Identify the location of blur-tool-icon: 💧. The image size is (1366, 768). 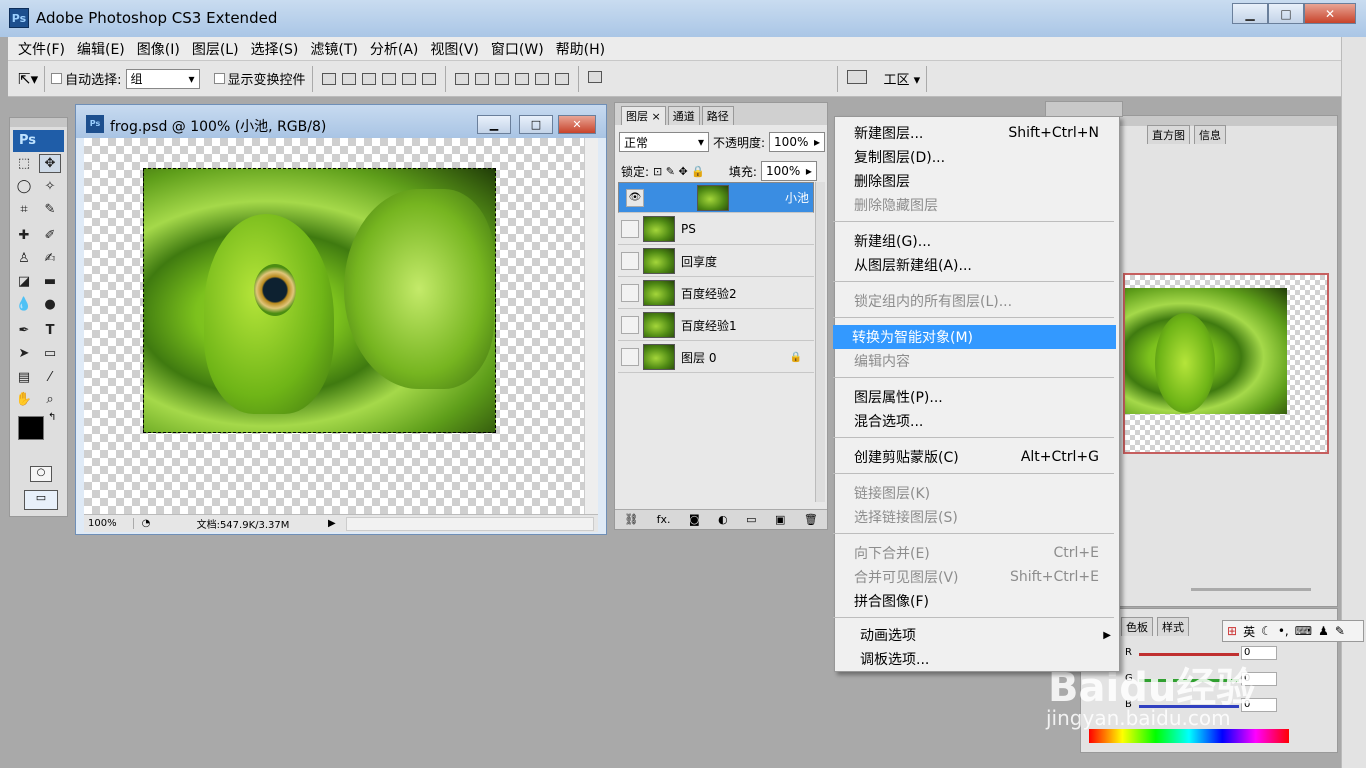
(24, 304).